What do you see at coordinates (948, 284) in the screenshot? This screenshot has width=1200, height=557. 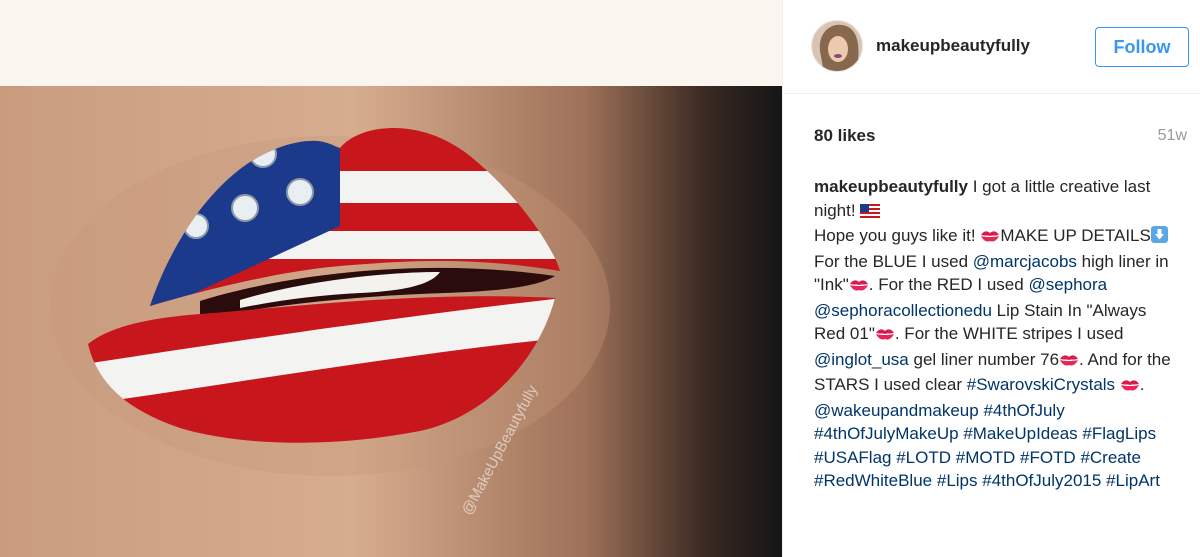 I see `caption-text: . For the RED I used` at bounding box center [948, 284].